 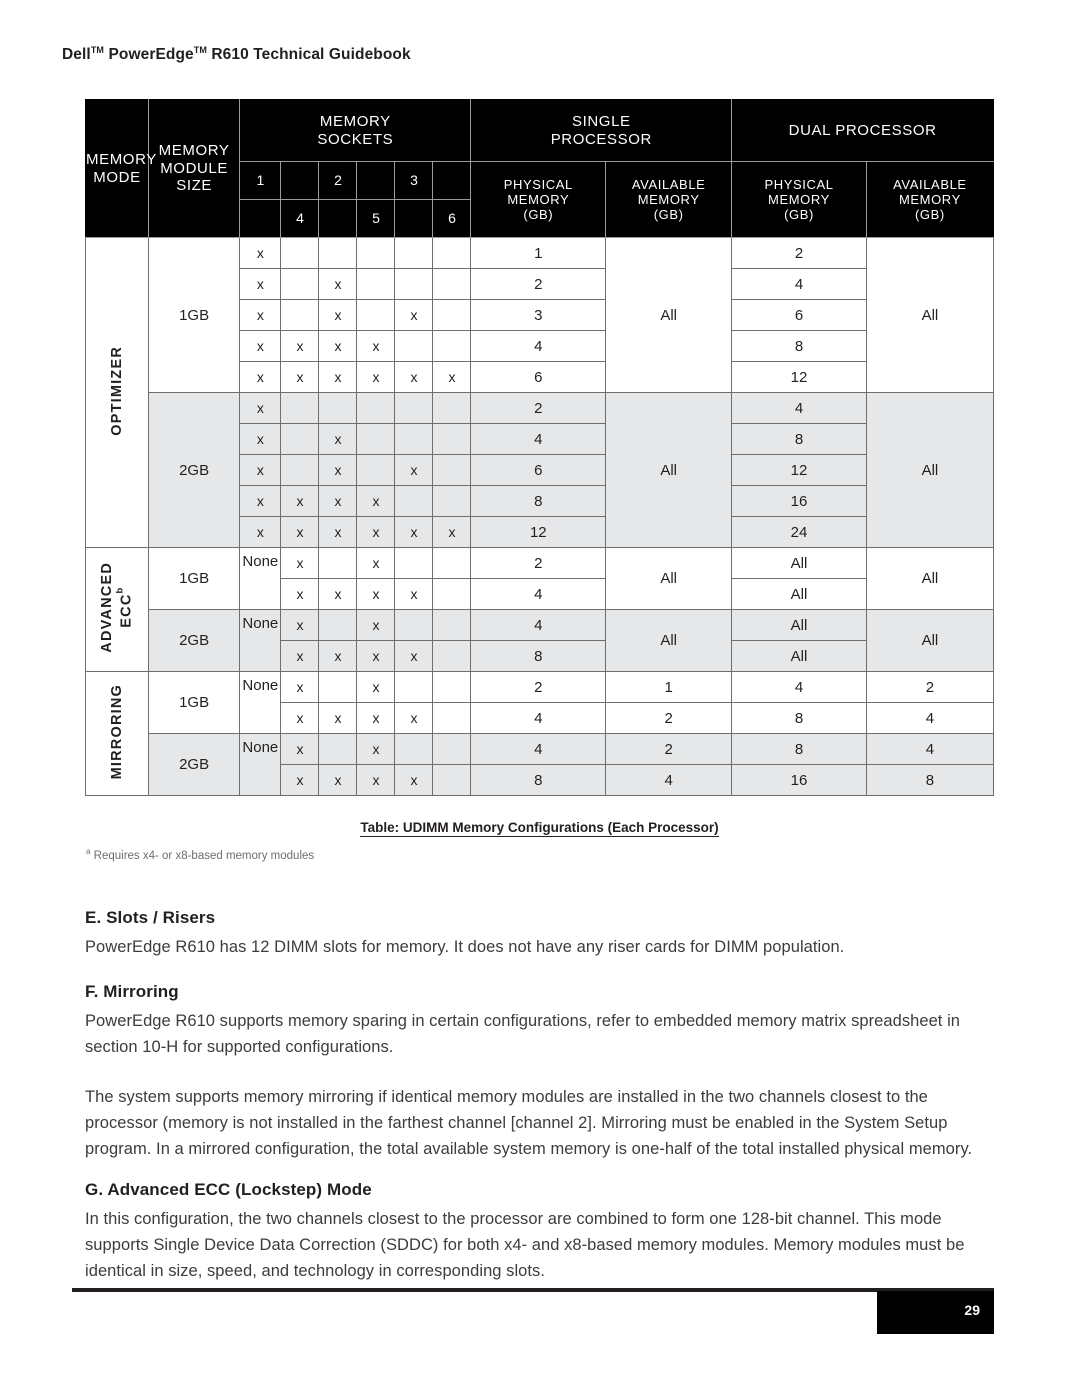 I want to click on header-module-size-l2: MODULE, so click(x=194, y=168).